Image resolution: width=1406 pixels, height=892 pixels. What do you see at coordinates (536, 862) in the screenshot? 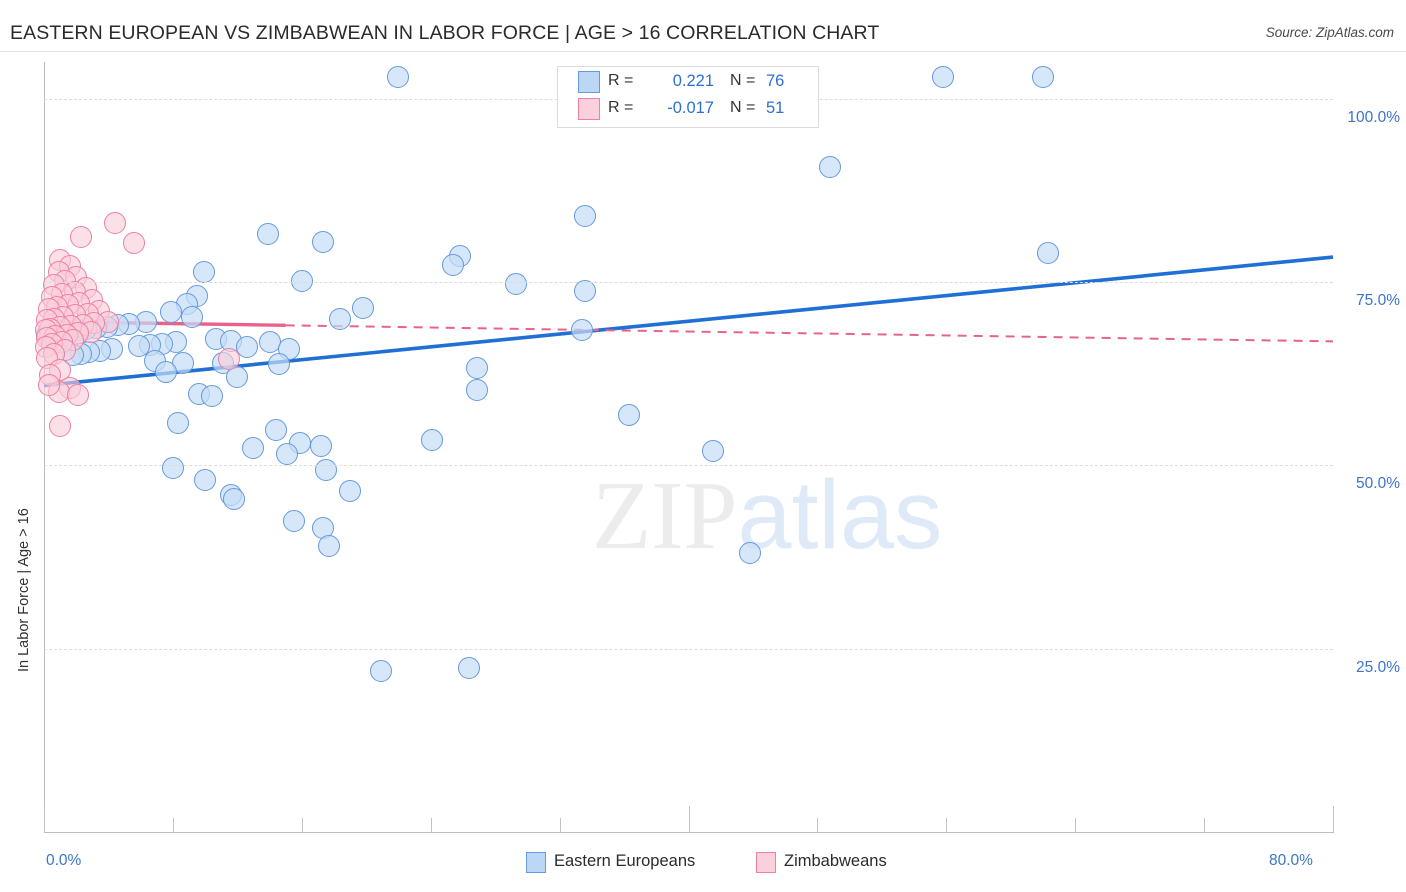
I see `legend-swatch-eastern-europeans` at bounding box center [536, 862].